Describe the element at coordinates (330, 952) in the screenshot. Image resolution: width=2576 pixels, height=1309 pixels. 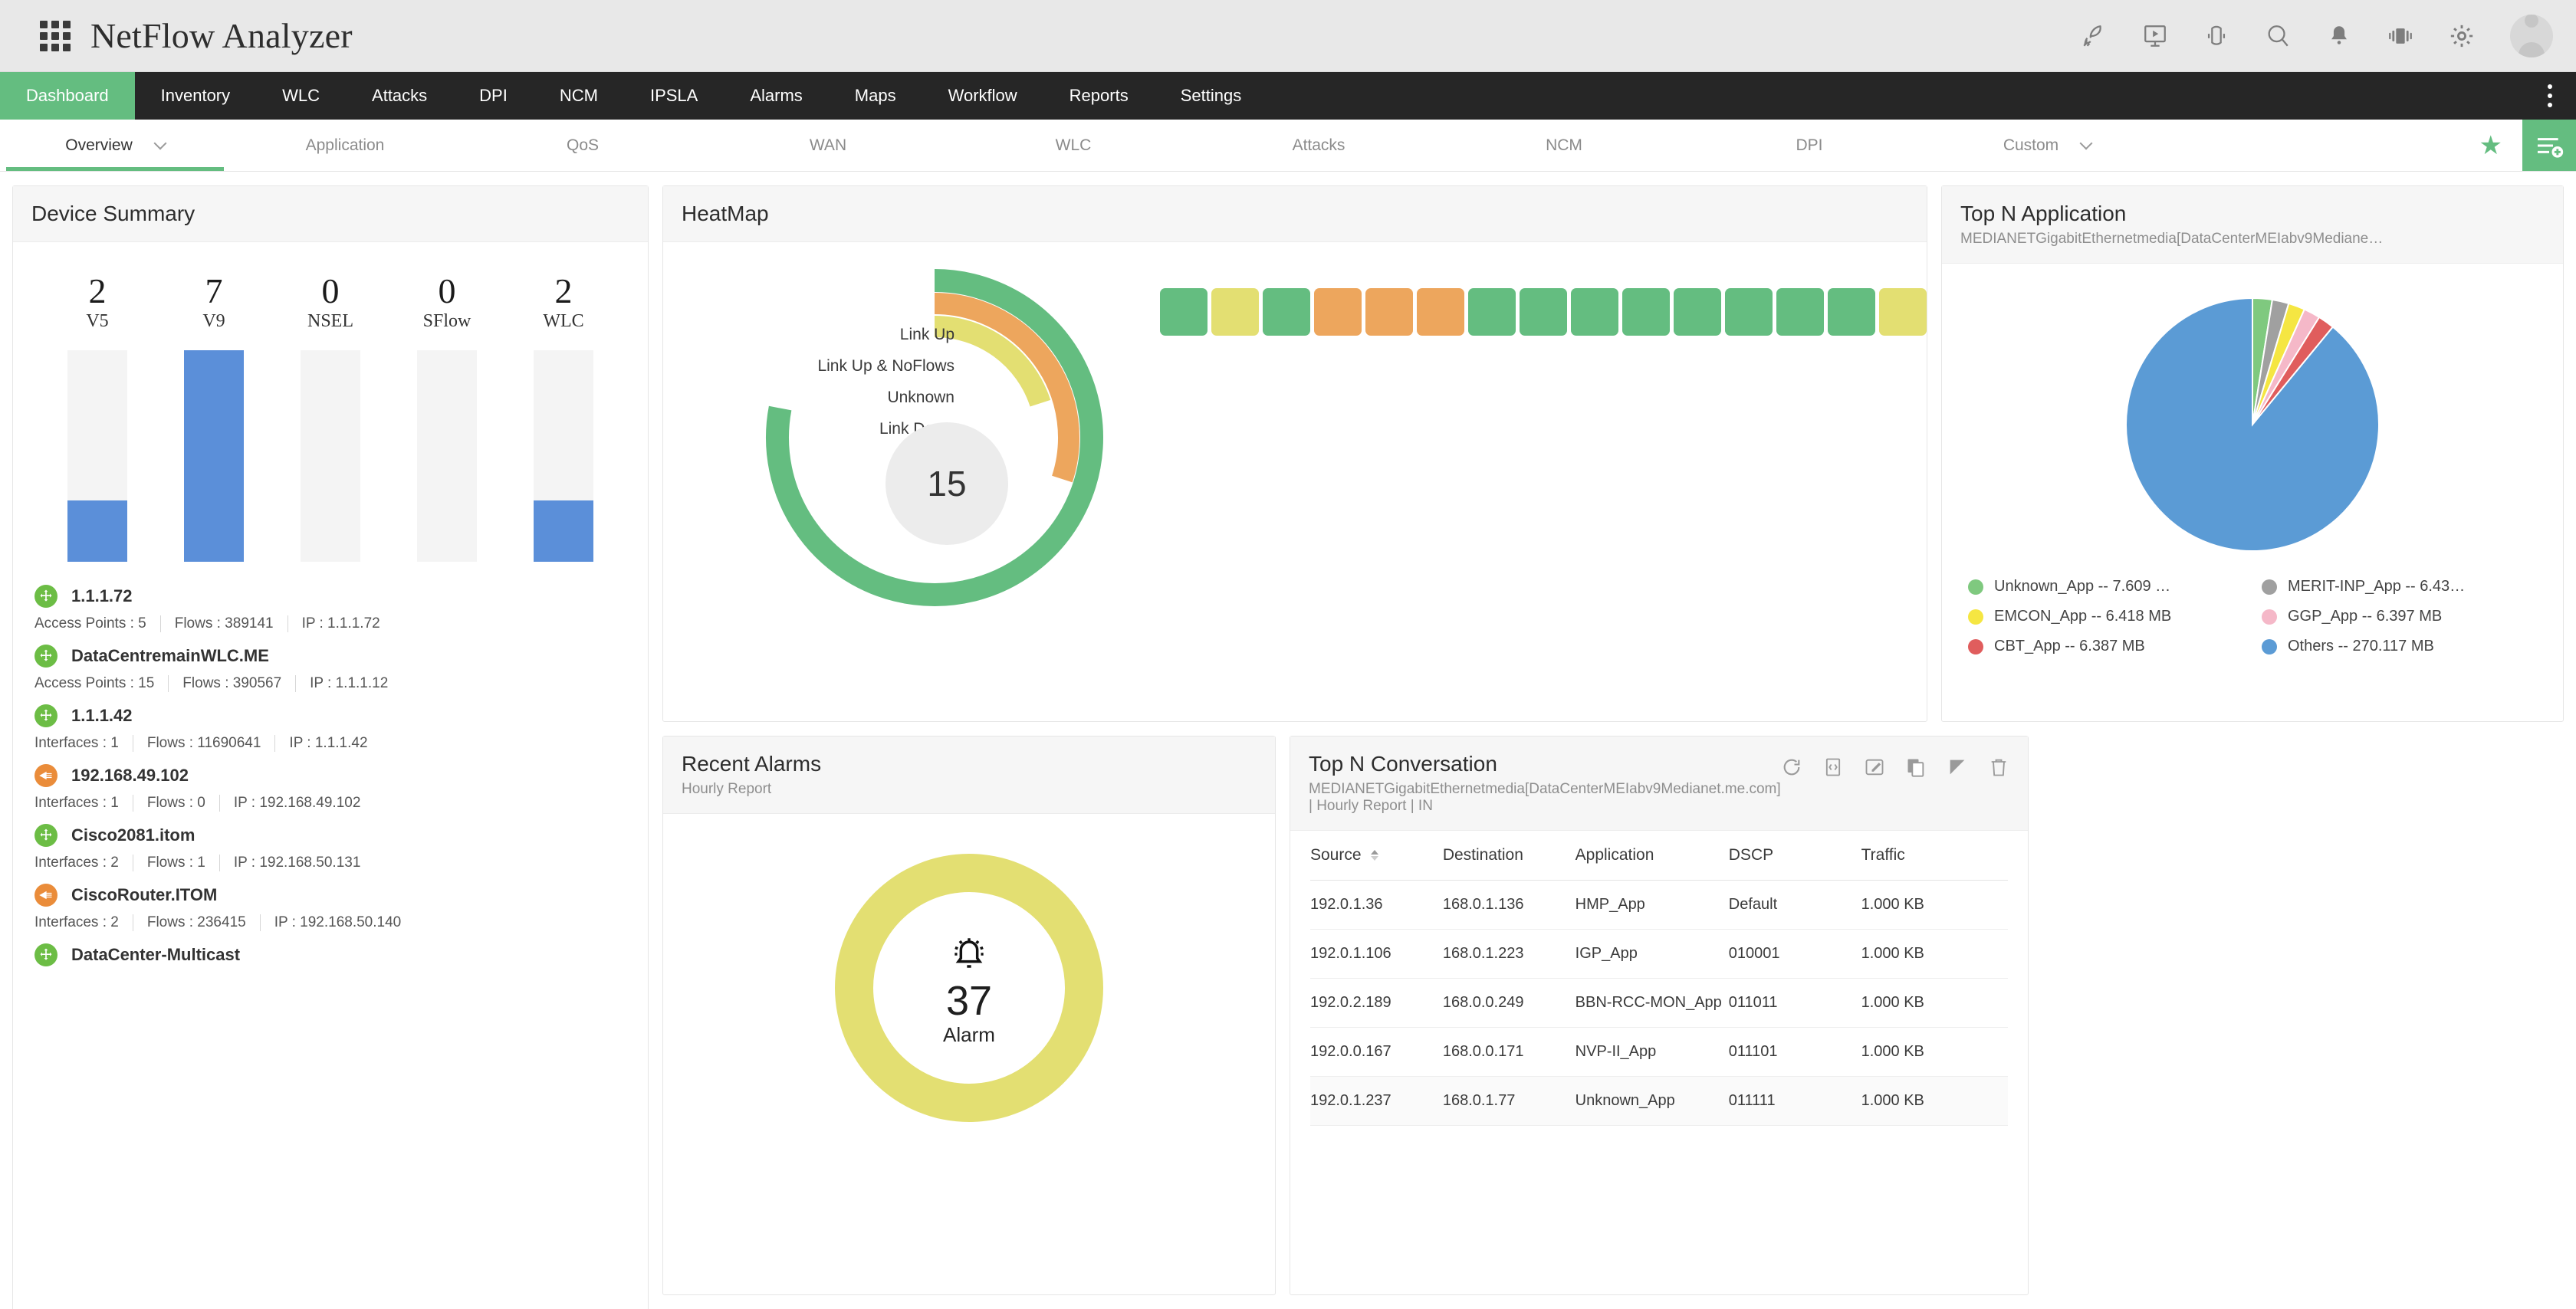
I see `list-item: DataCenter-Multicast` at that location.